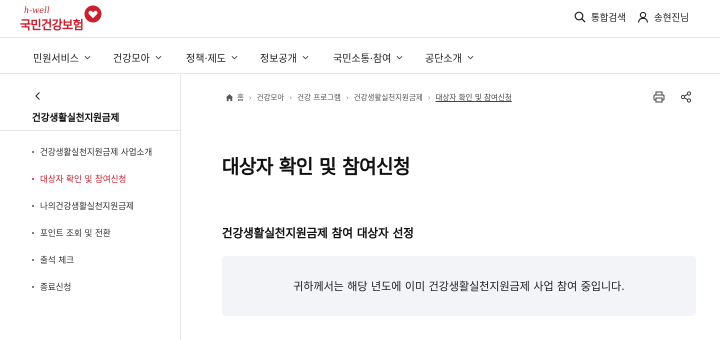  I want to click on breadcrumb-home: 홈, so click(240, 97).